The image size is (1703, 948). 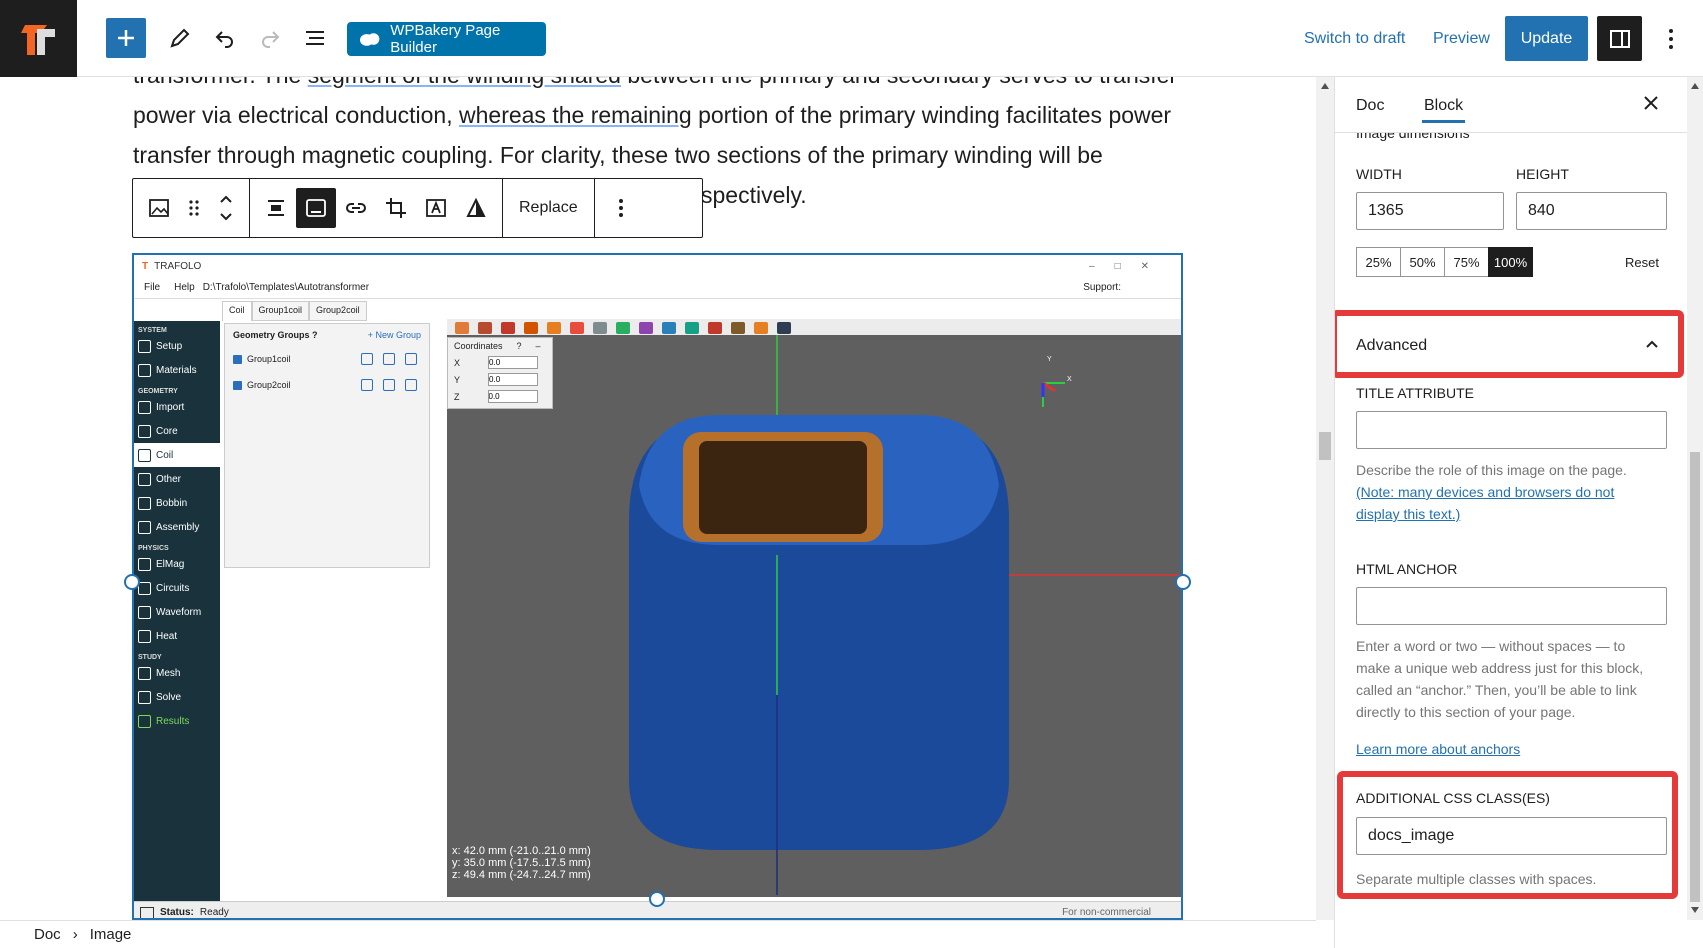 I want to click on site-logo, so click(x=38, y=38).